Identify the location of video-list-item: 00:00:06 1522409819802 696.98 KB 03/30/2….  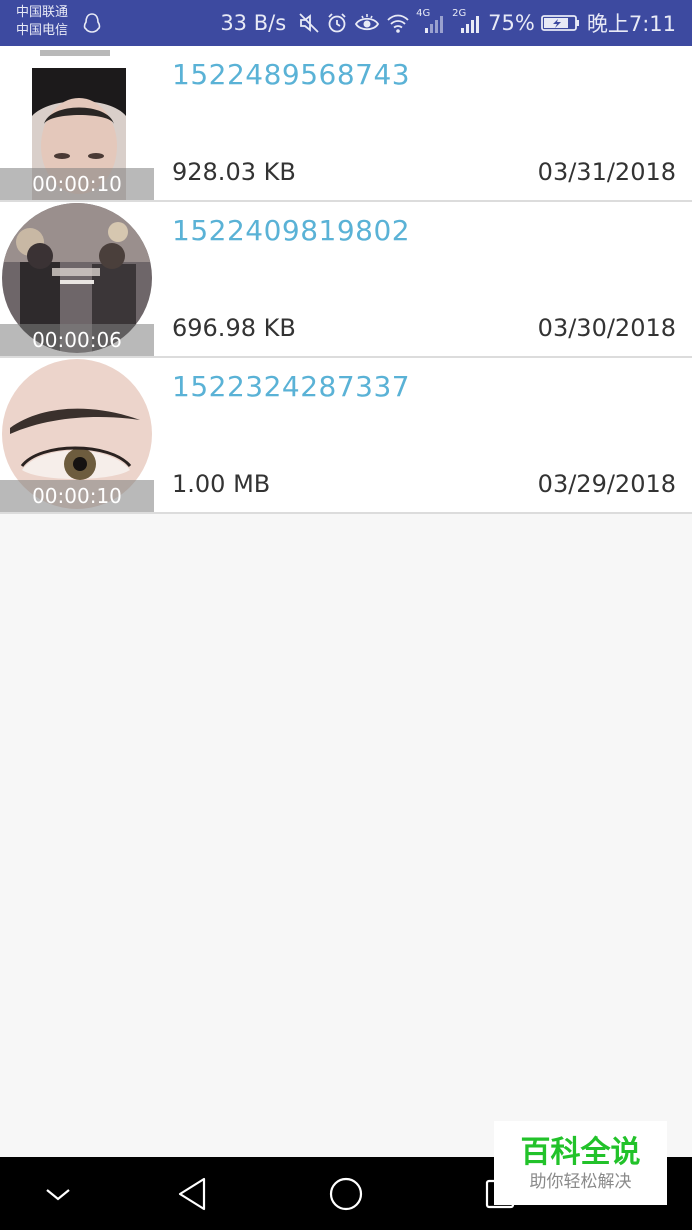
(346, 280).